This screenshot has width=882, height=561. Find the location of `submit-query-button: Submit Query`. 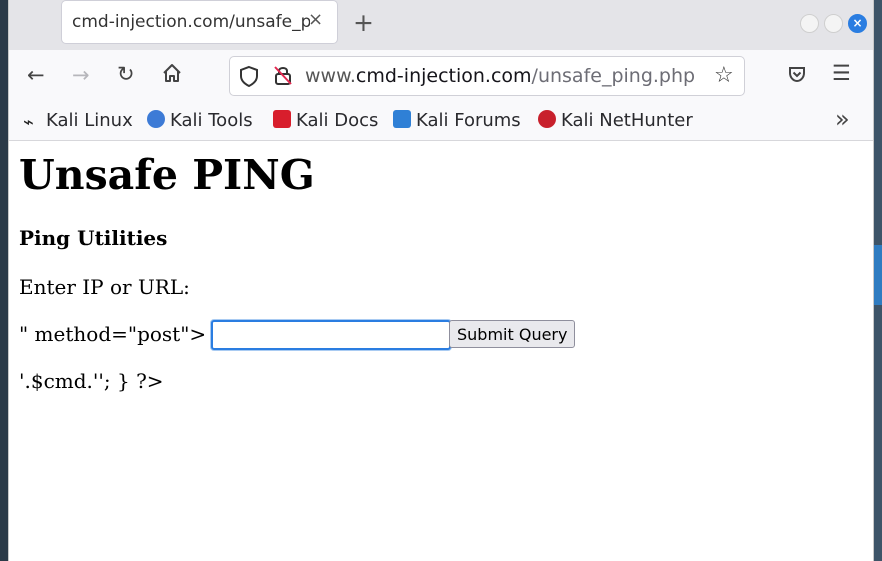

submit-query-button: Submit Query is located at coordinates (512, 334).